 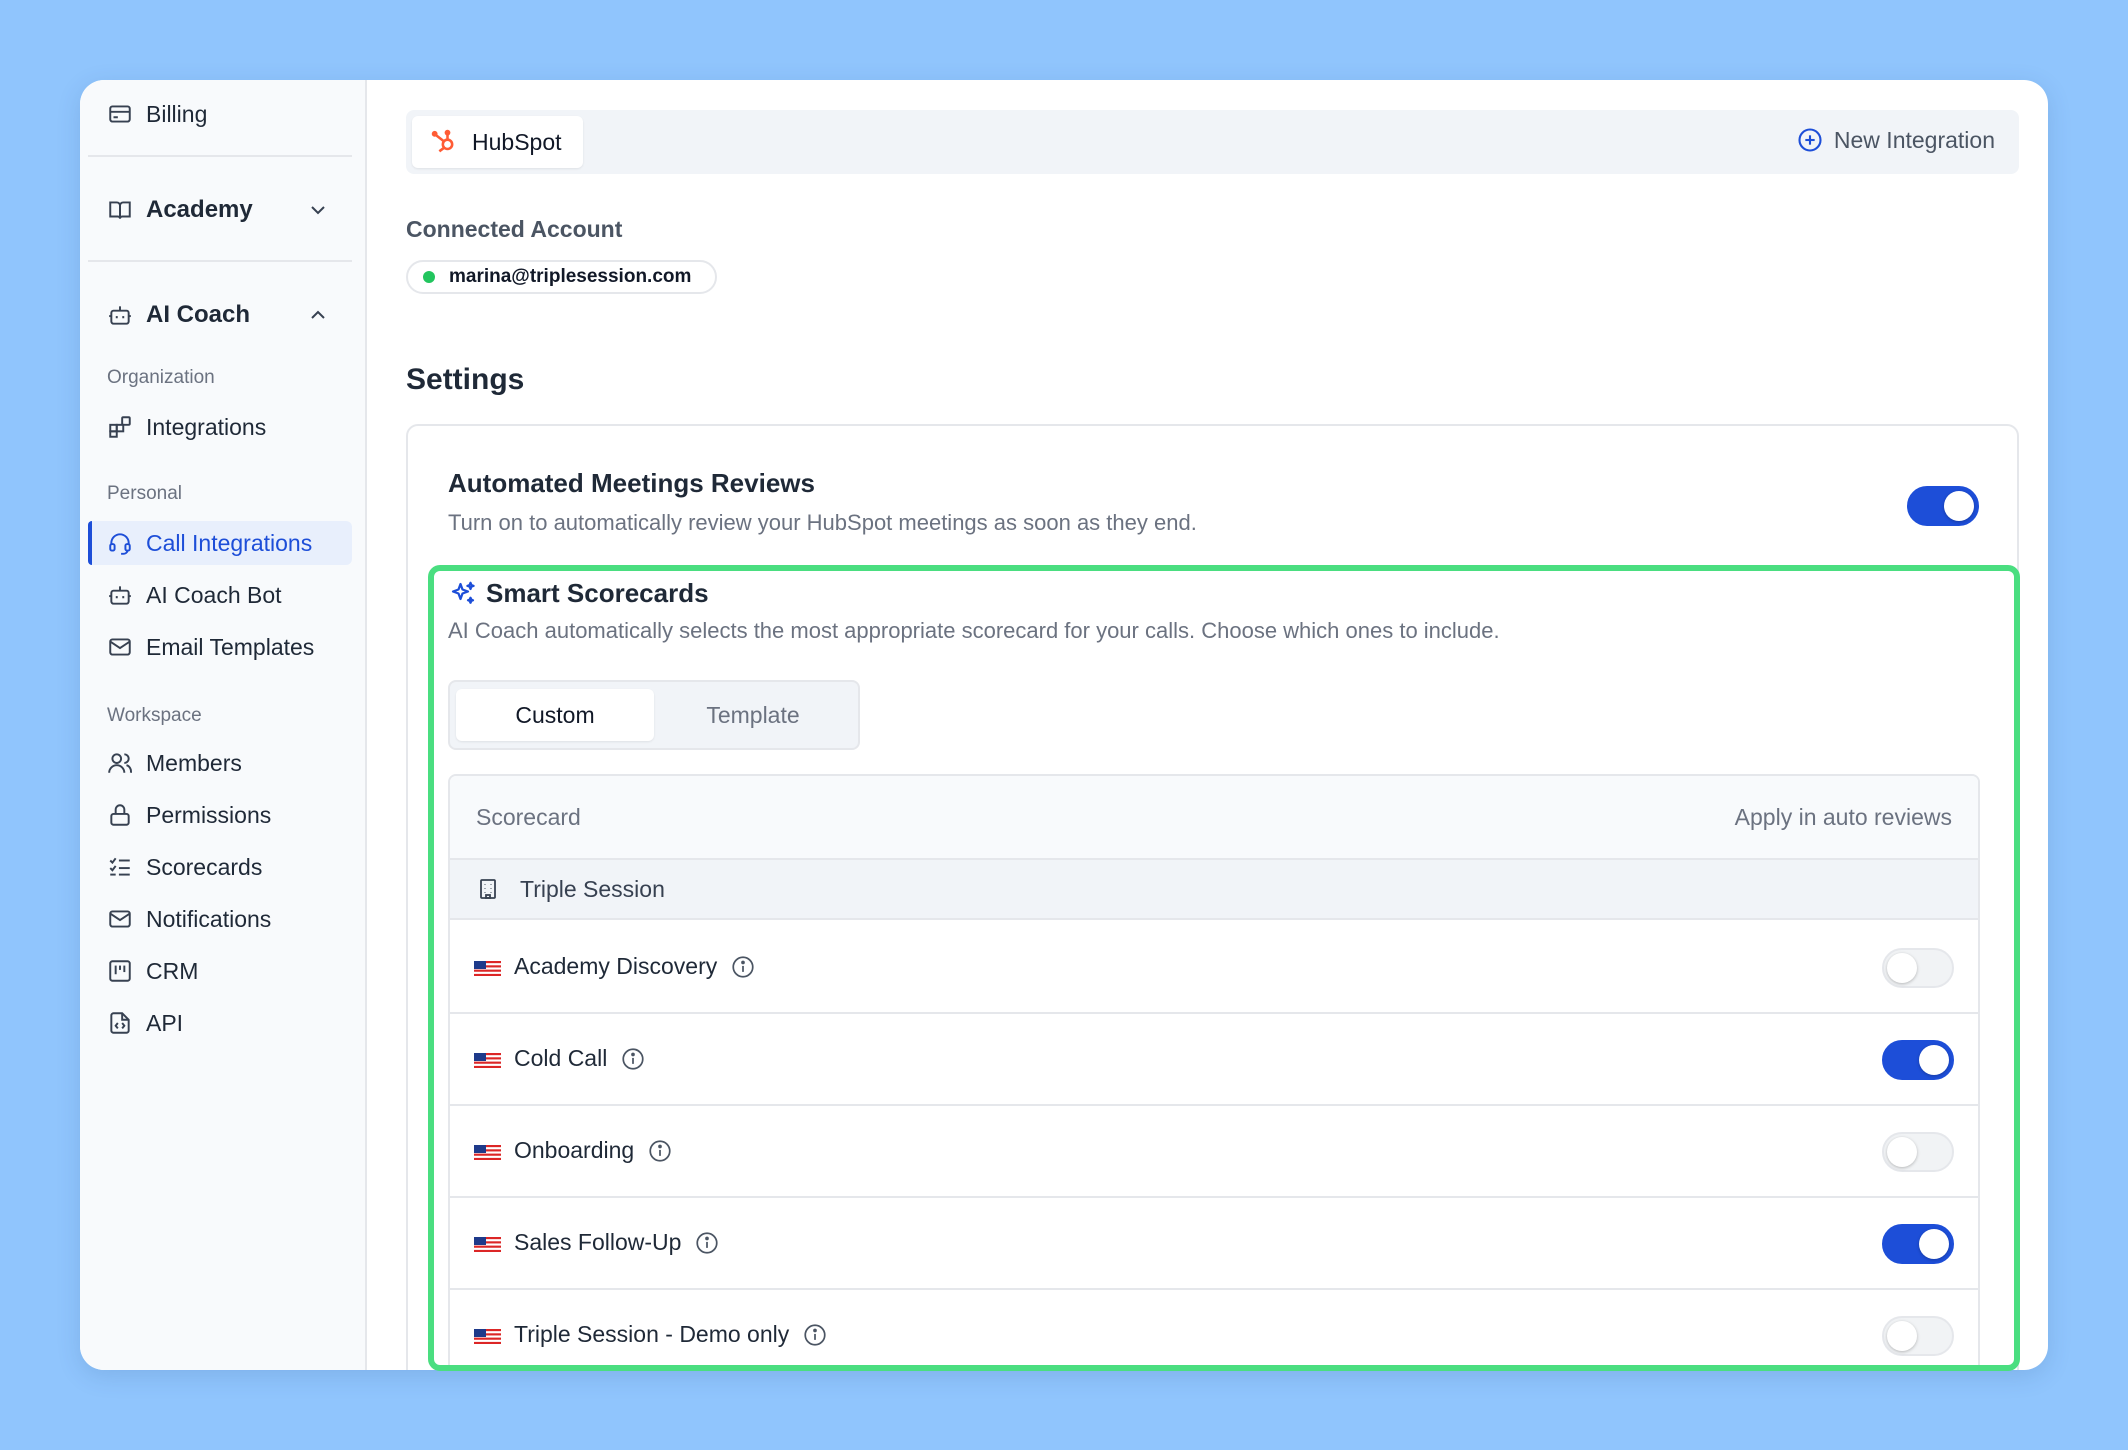 I want to click on tab-template: Template, so click(x=753, y=715).